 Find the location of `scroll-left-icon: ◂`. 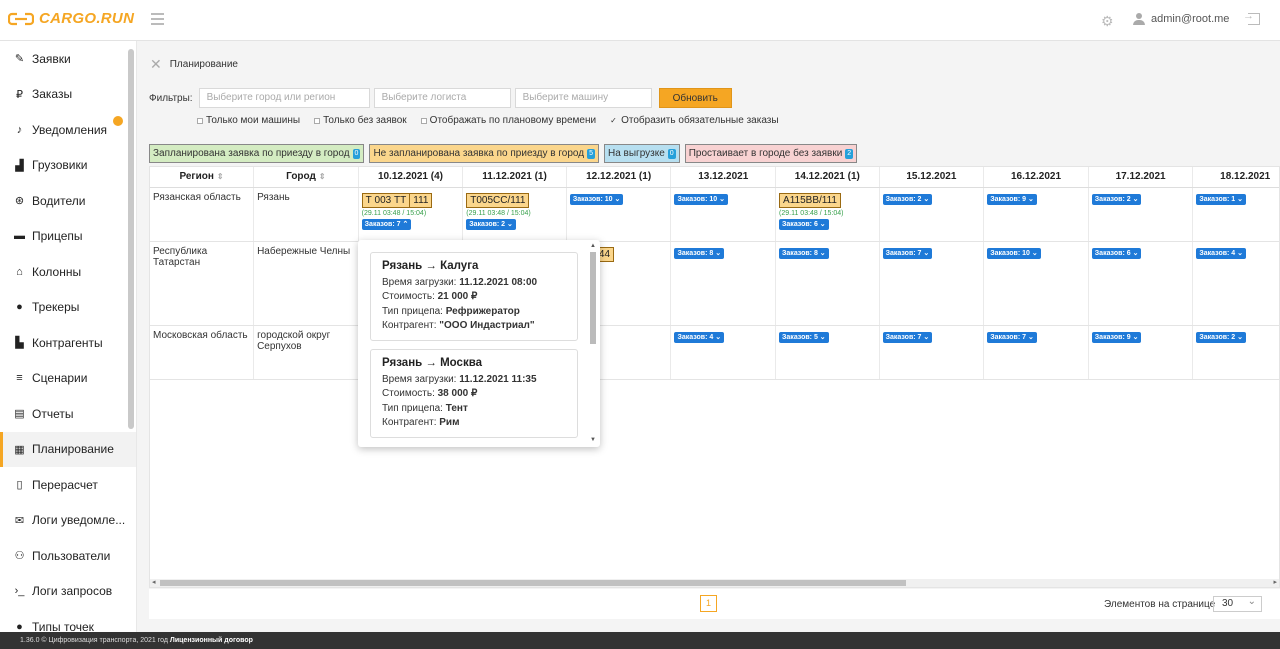

scroll-left-icon: ◂ is located at coordinates (154, 583).